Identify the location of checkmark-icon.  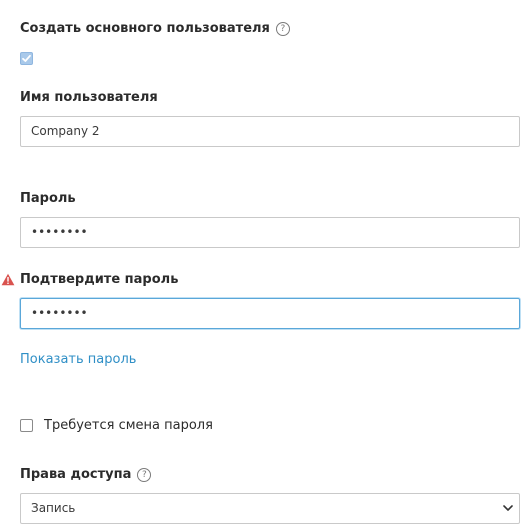
(26, 58).